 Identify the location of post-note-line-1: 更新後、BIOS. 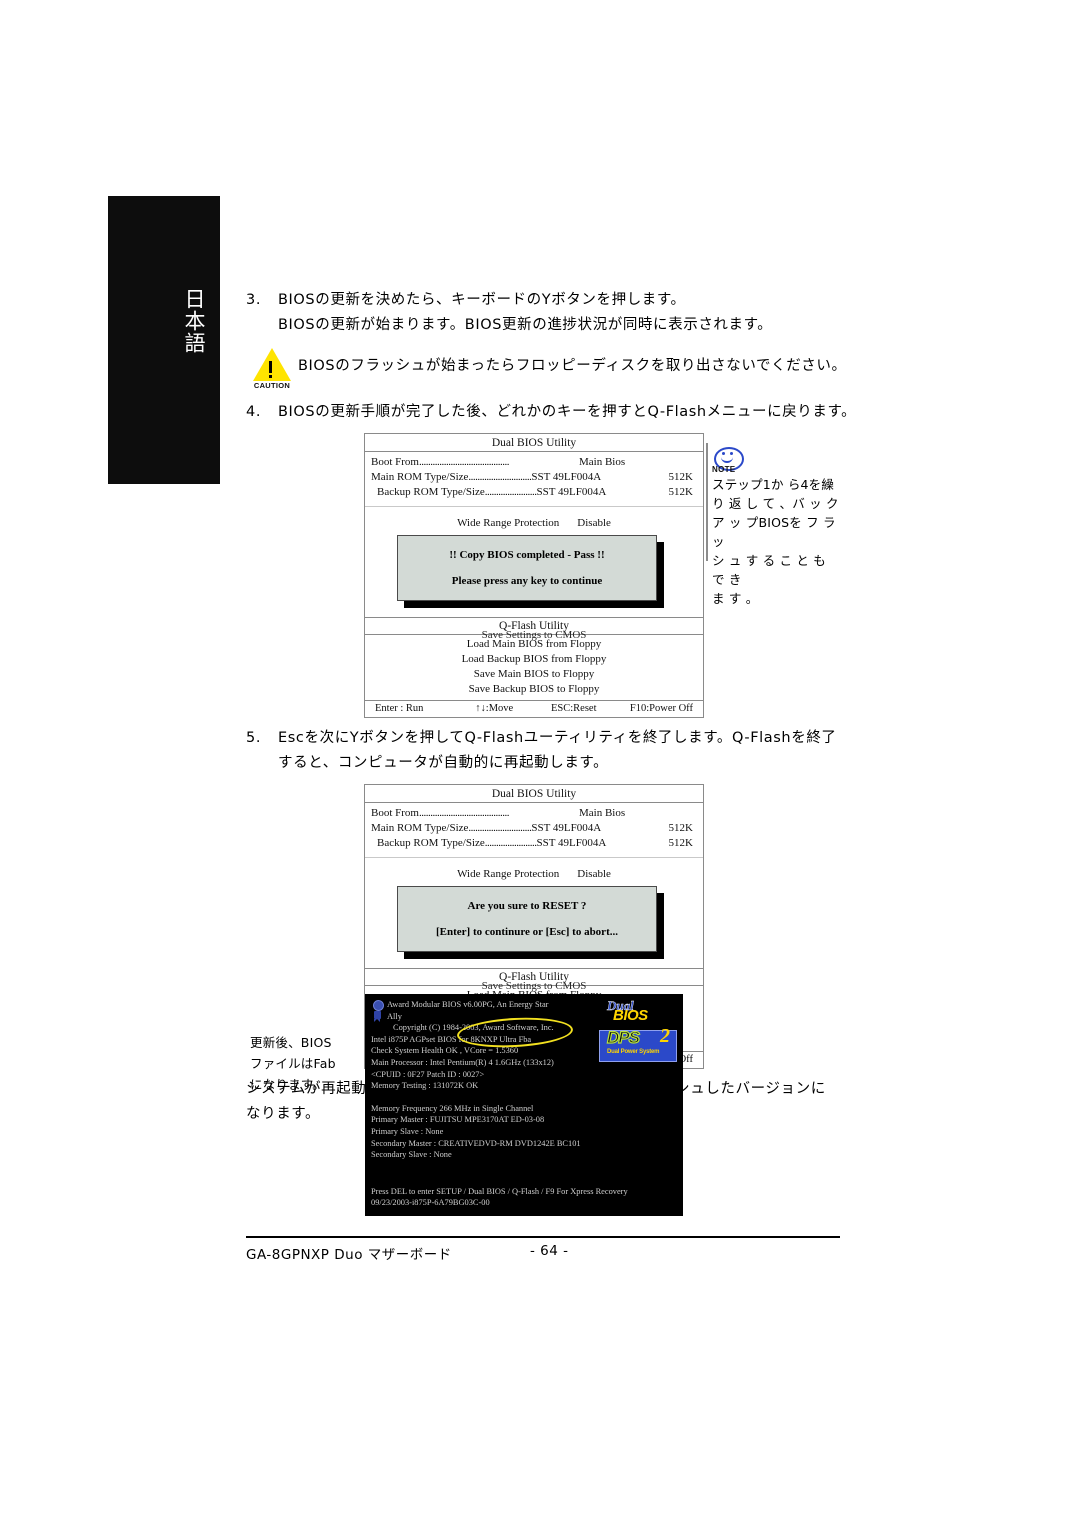
(291, 1042).